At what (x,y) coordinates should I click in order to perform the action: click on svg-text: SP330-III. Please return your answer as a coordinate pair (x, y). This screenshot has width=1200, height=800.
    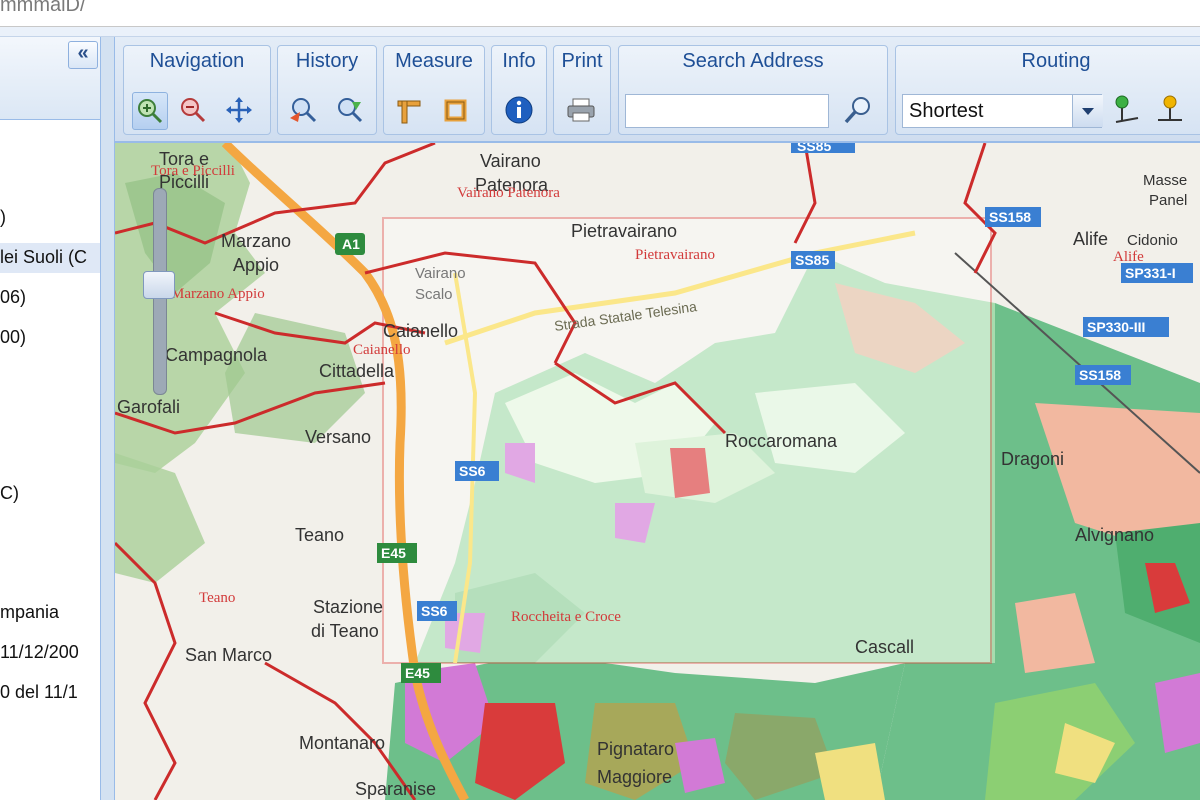
    Looking at the image, I should click on (1116, 327).